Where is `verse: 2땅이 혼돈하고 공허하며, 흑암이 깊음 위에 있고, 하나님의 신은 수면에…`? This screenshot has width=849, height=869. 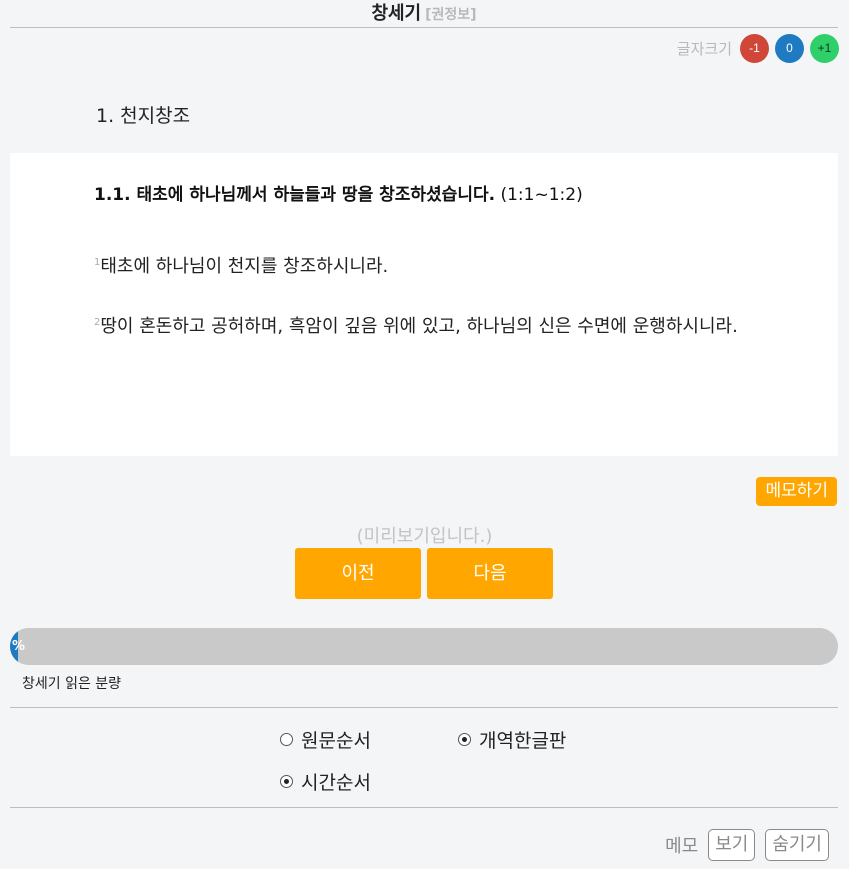 verse: 2땅이 혼돈하고 공허하며, 흑암이 깊음 위에 있고, 하나님의 신은 수면에… is located at coordinates (421, 327).